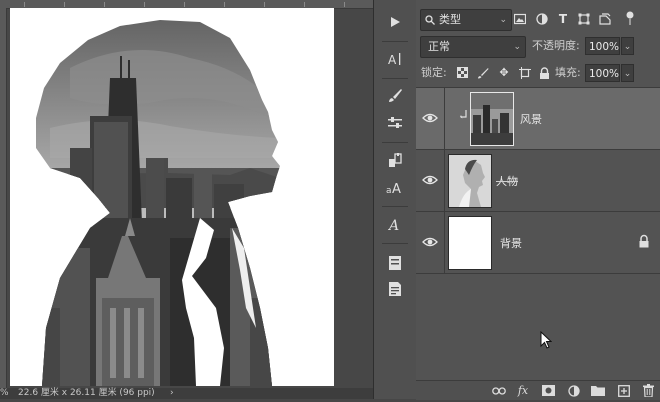  Describe the element at coordinates (556, 45) in the screenshot. I see `opacity-label: 不透明度:` at that location.